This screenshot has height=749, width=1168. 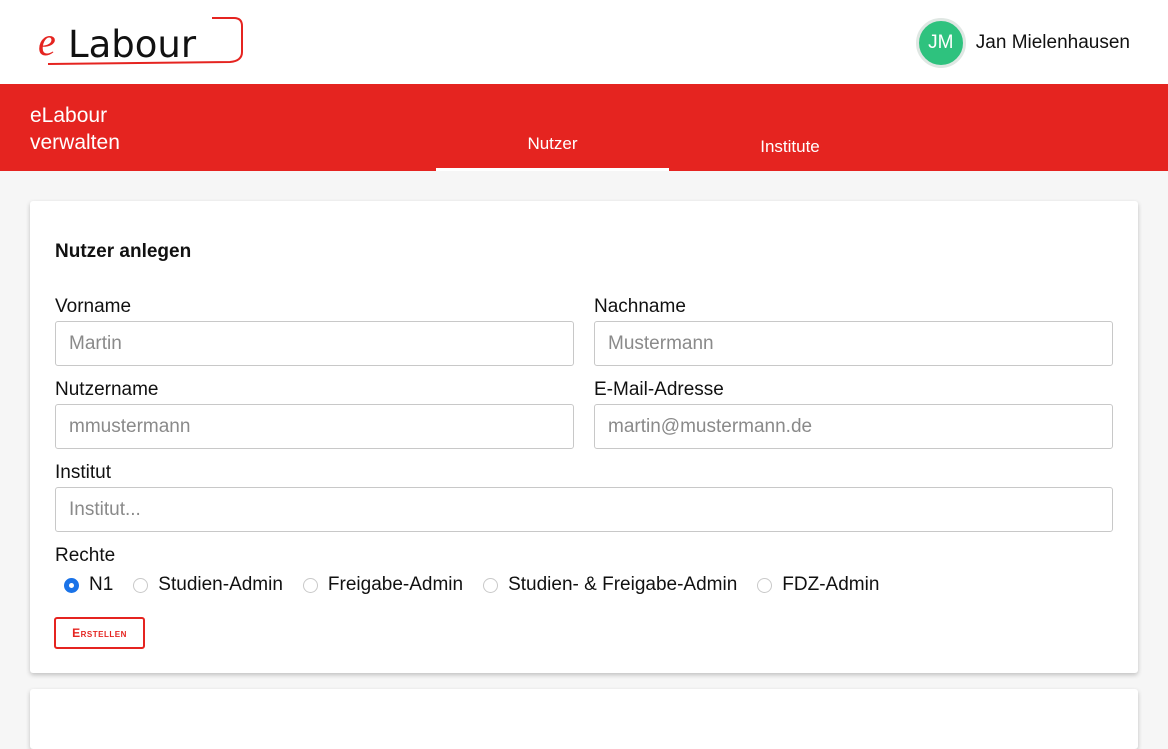 I want to click on top-bar: e Labour JM Jan Mielenhausen, so click(x=584, y=42).